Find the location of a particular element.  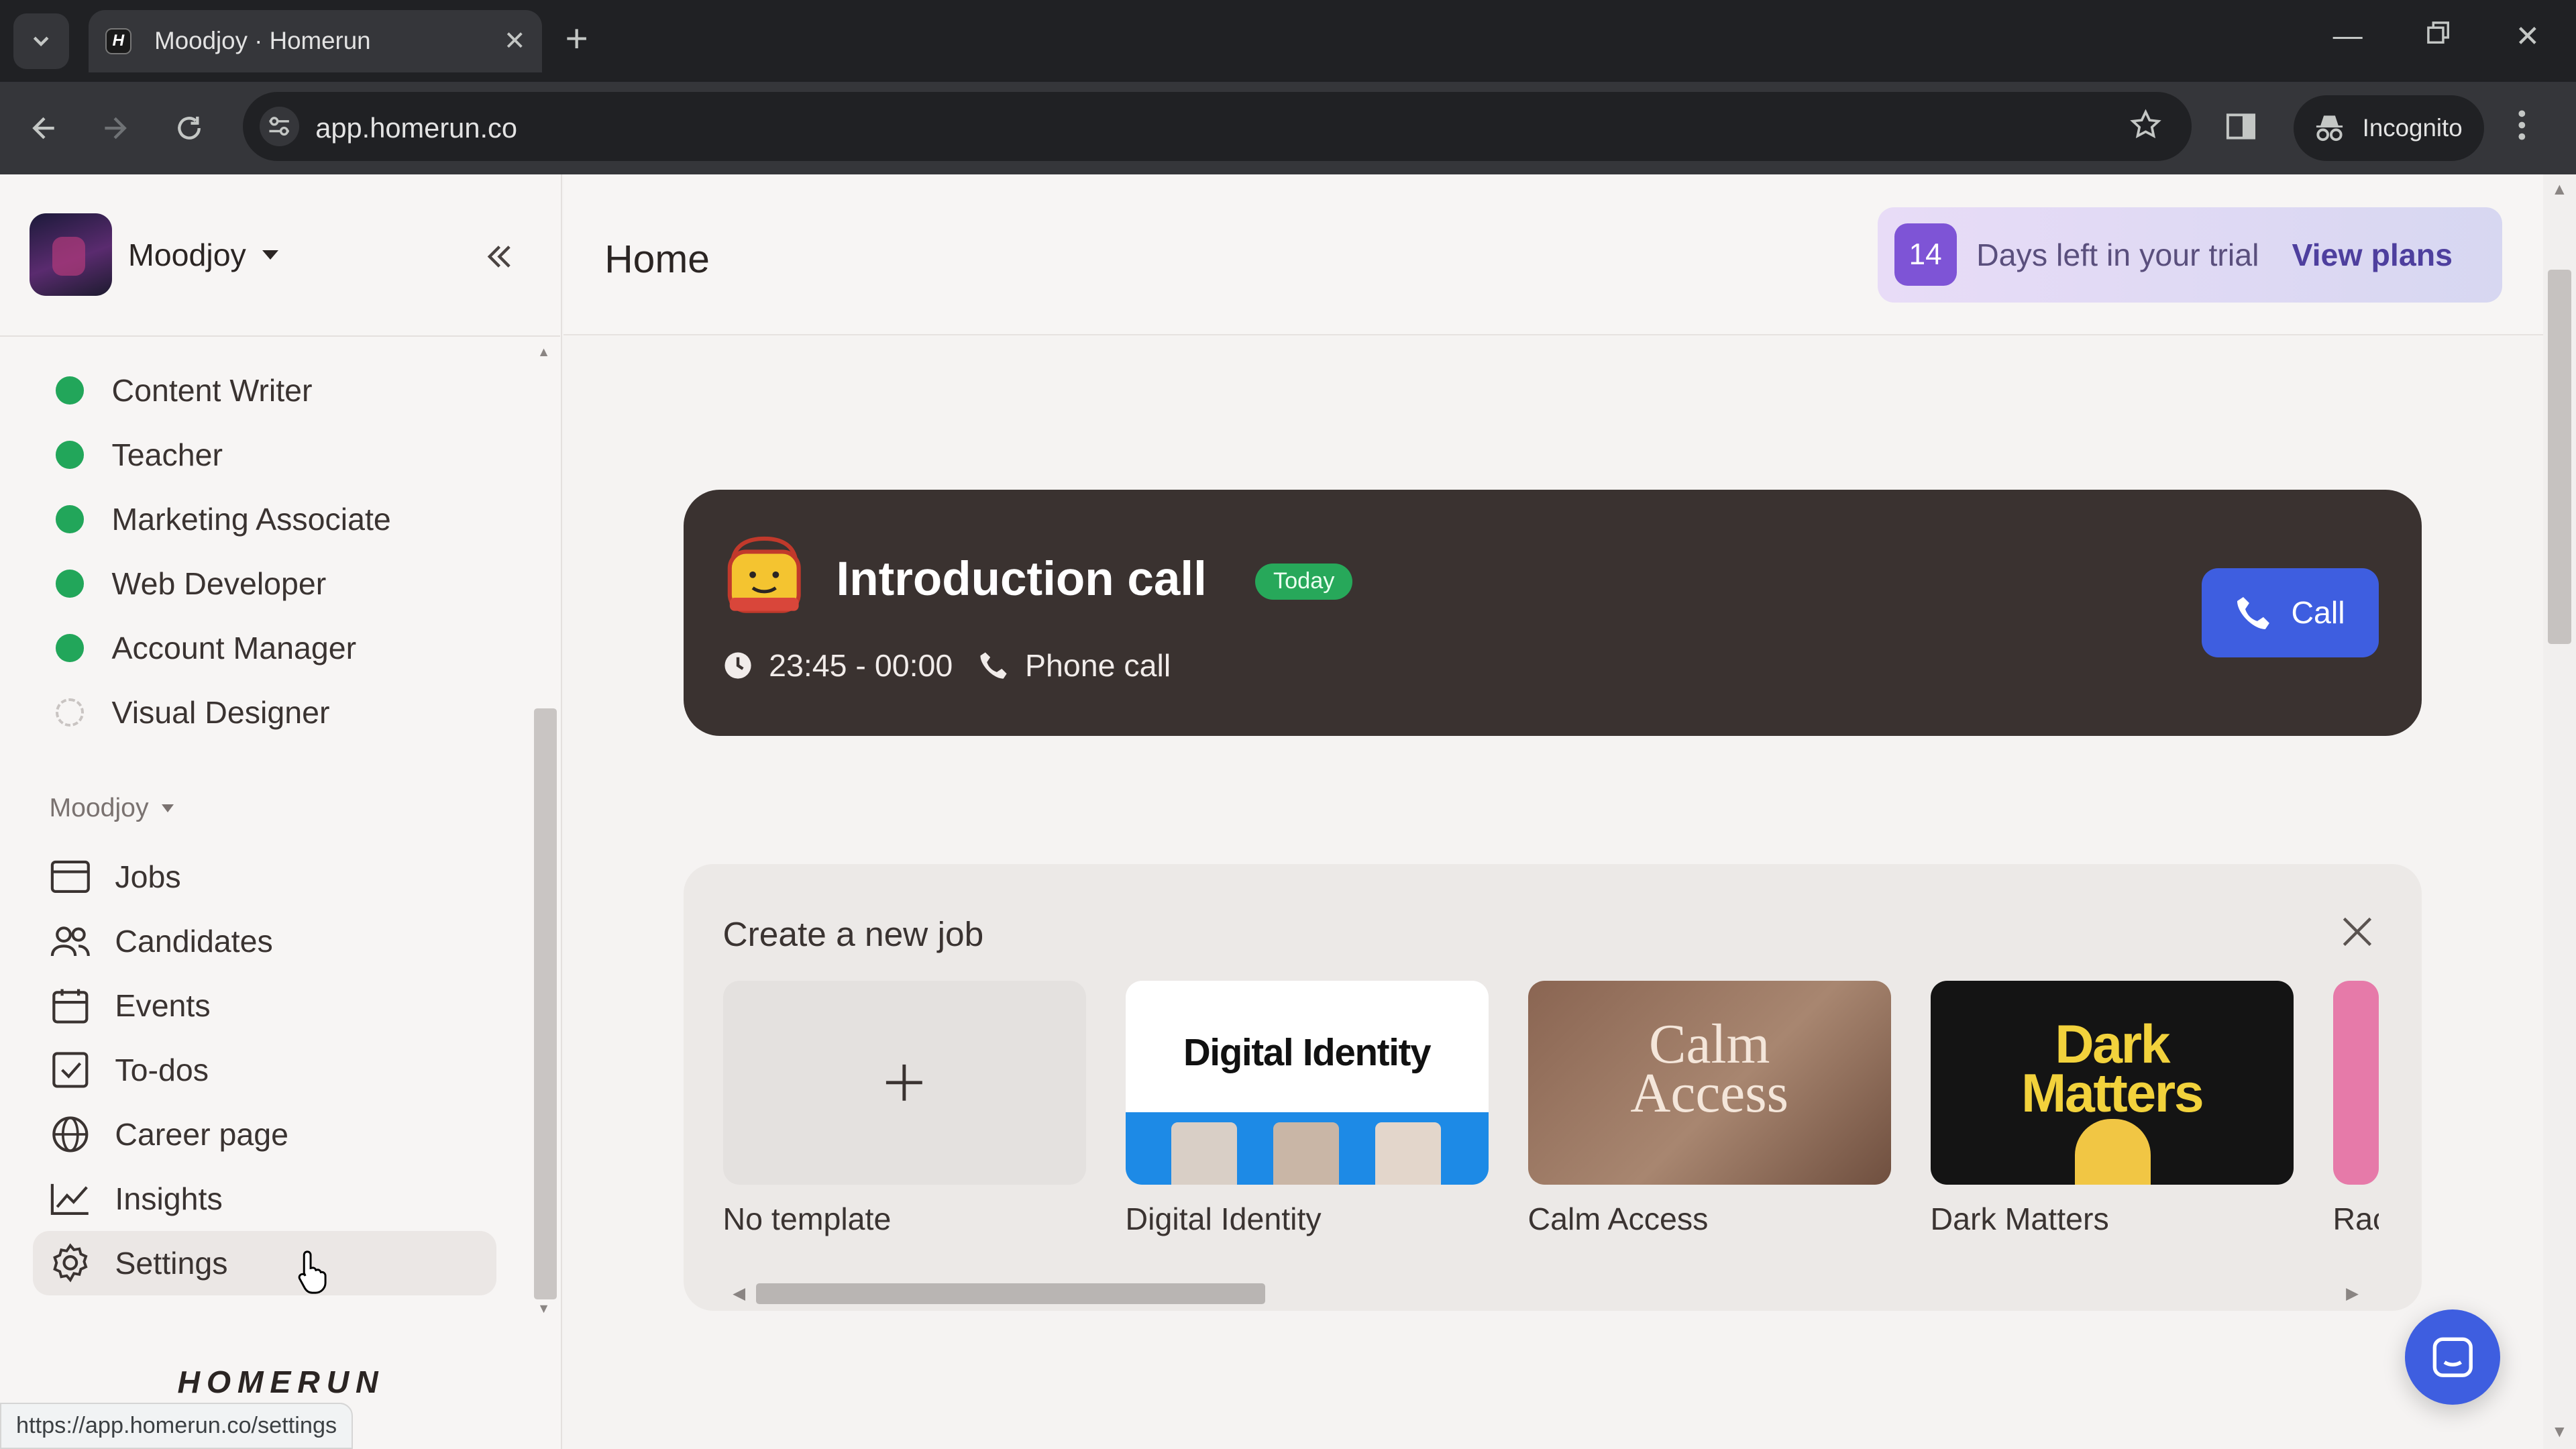

sidebar-item-label: Events is located at coordinates (163, 1005).